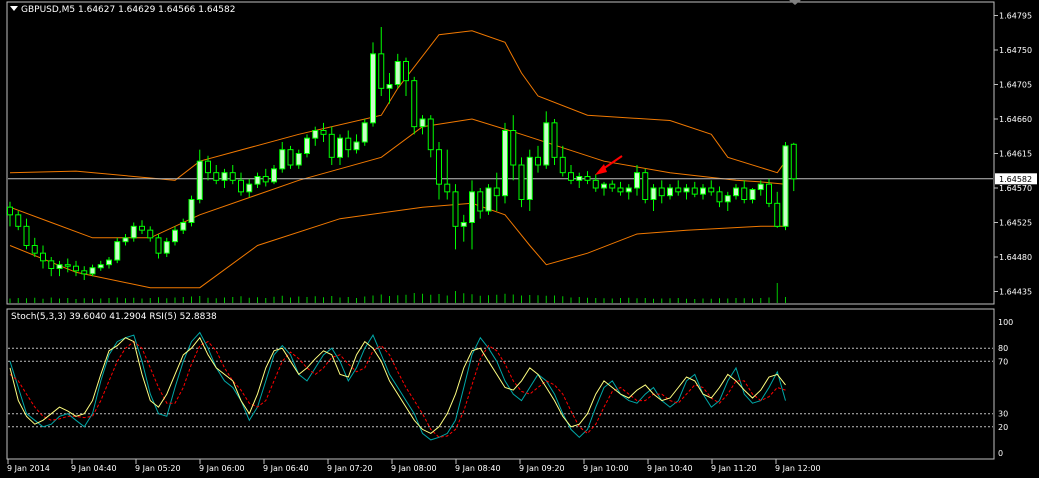 This screenshot has height=478, width=1039. Describe the element at coordinates (1015, 257) in the screenshot. I see `price-label: 1.64480` at that location.